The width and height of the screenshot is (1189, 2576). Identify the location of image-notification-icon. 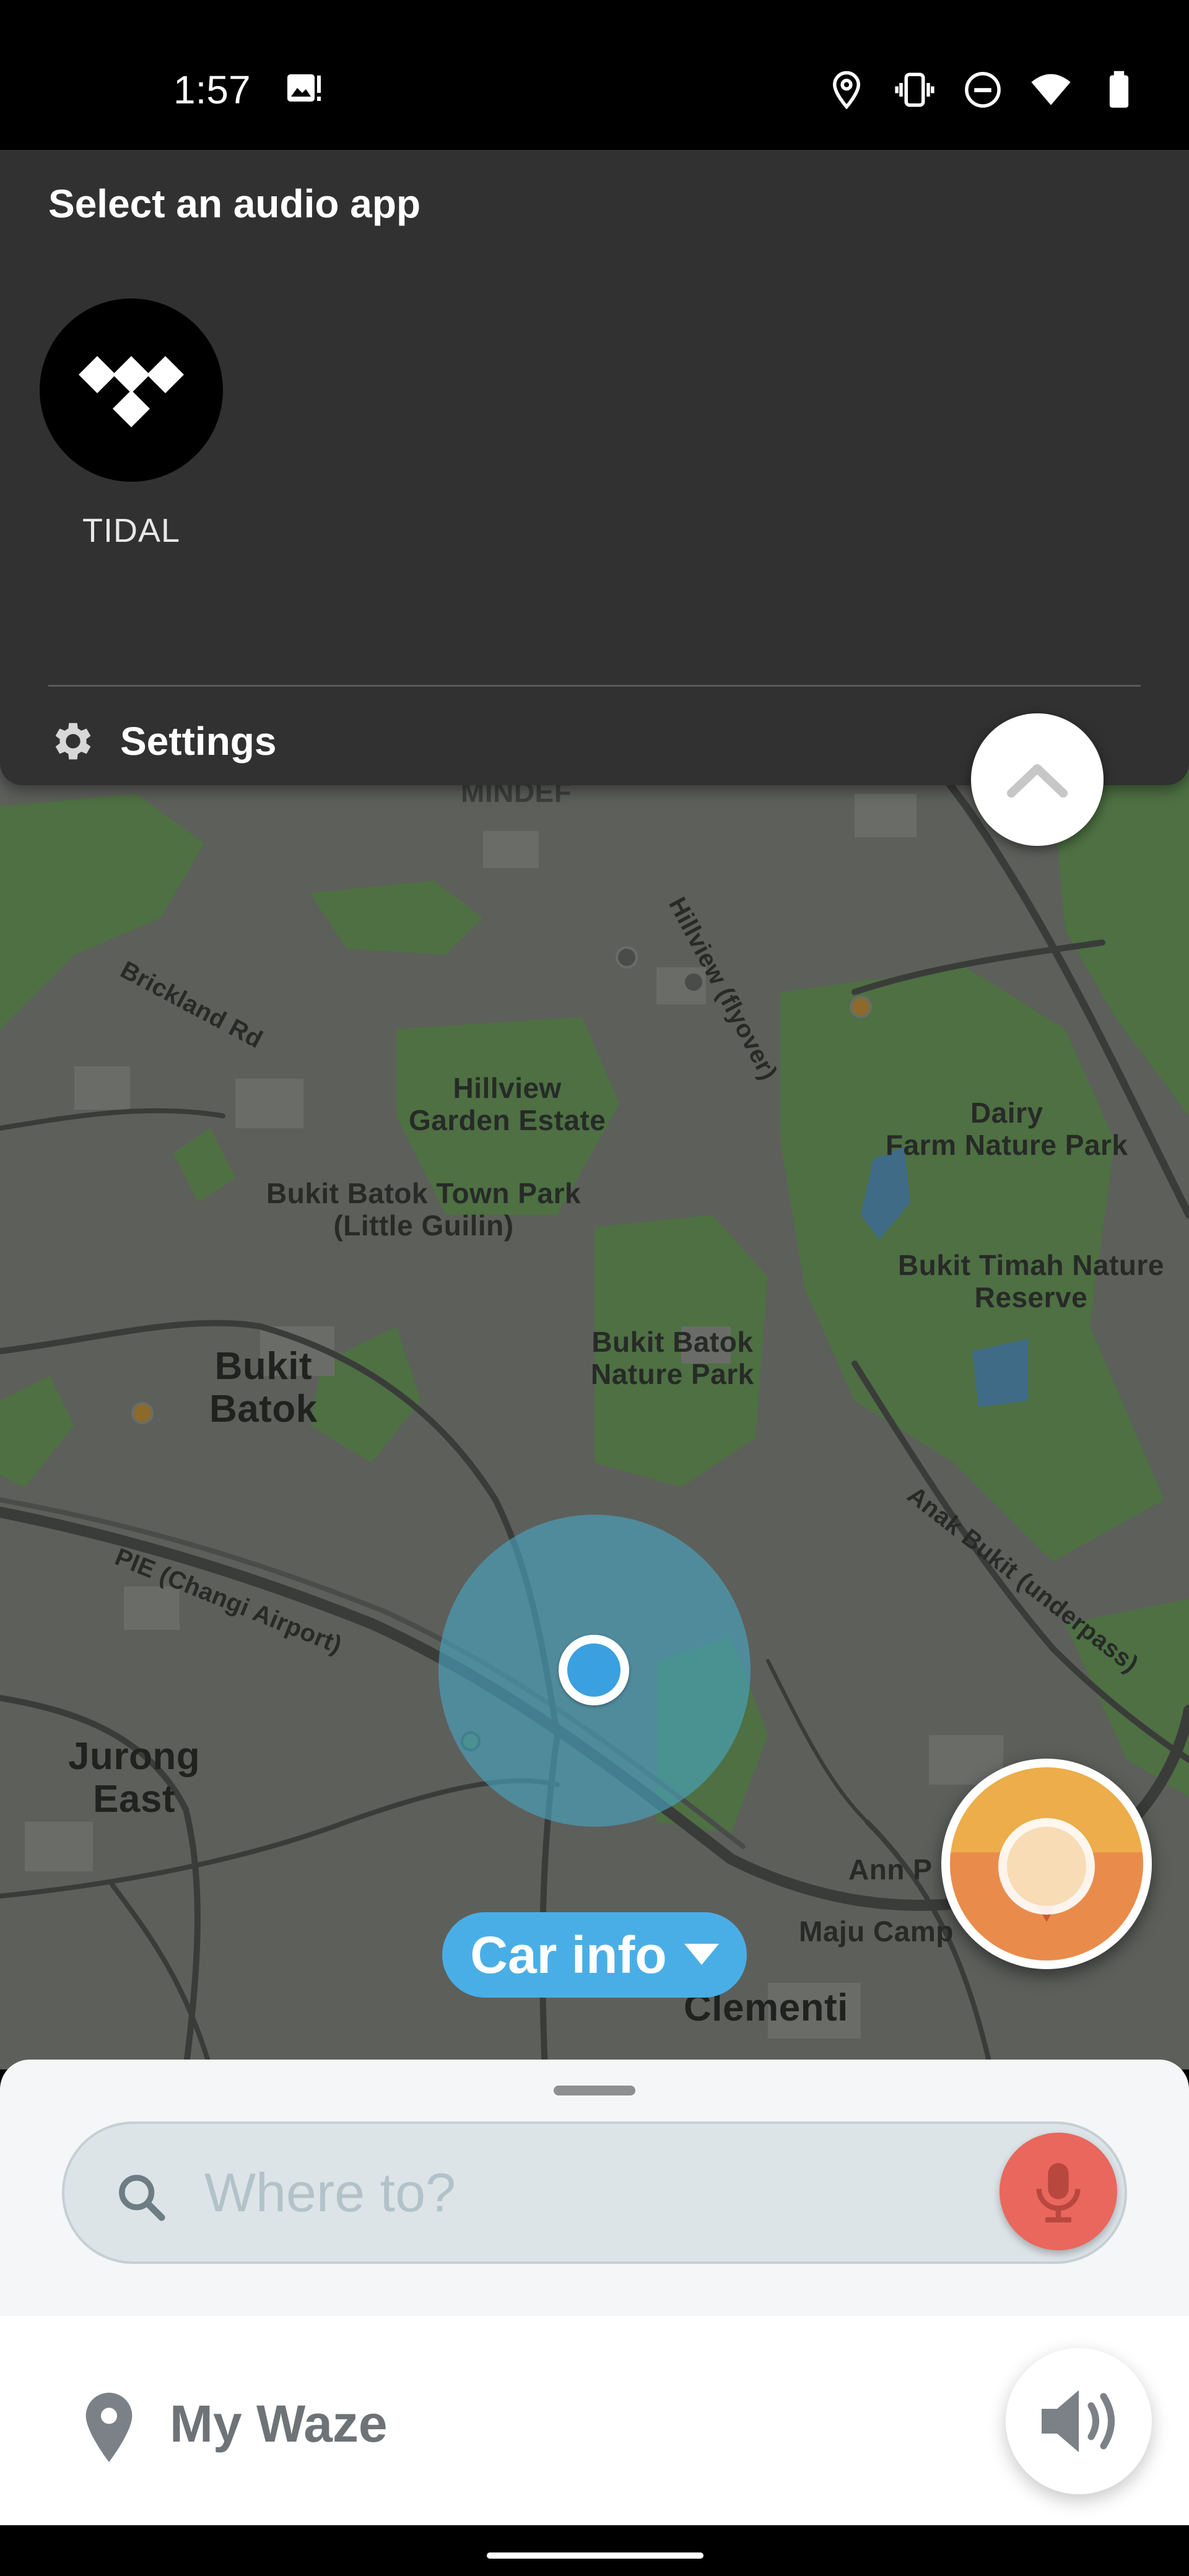
(304, 88).